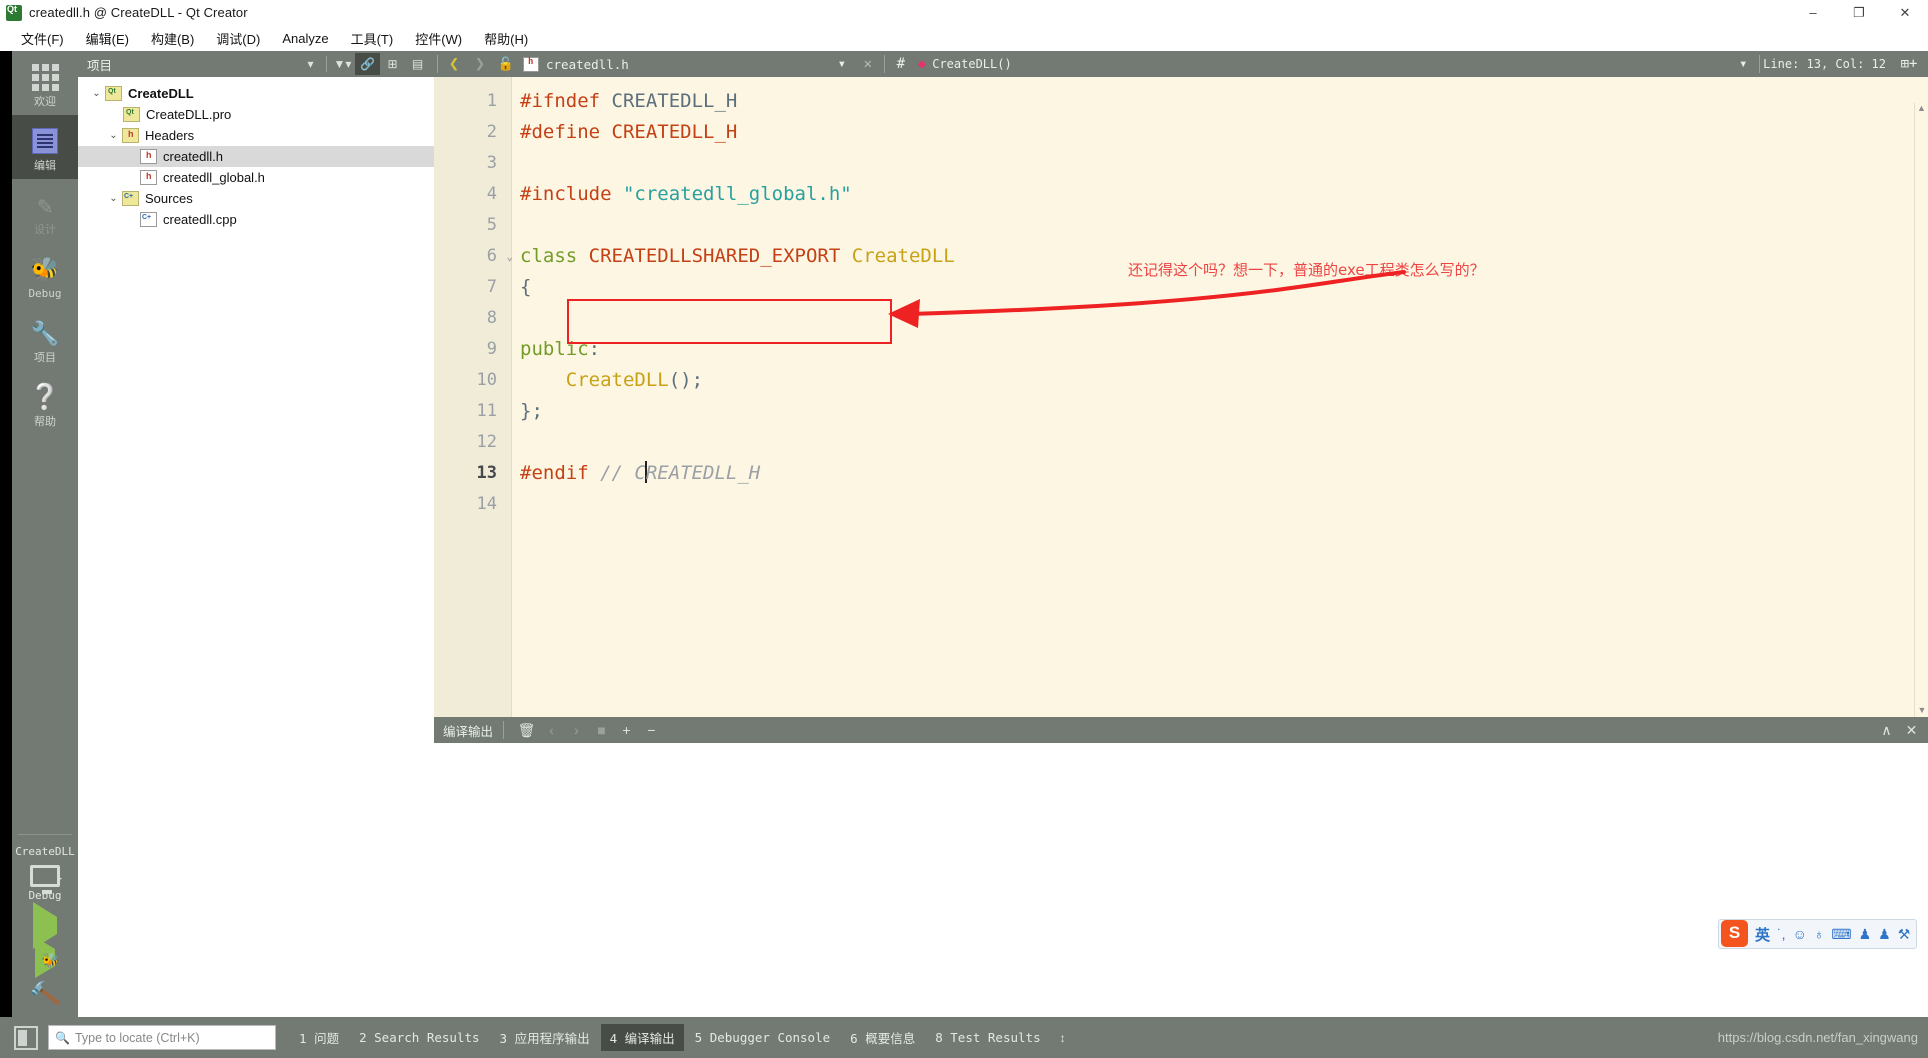 The height and width of the screenshot is (1058, 1928). What do you see at coordinates (987, 1037) in the screenshot?
I see `tab-test-results: 8 Test Results` at bounding box center [987, 1037].